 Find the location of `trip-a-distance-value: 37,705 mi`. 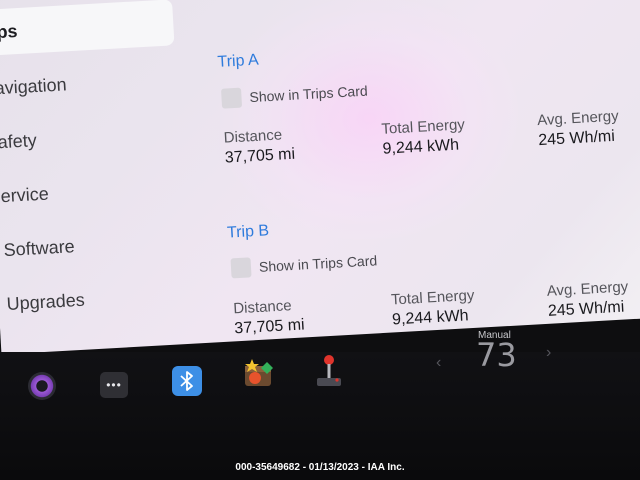

trip-a-distance-value: 37,705 mi is located at coordinates (260, 156).